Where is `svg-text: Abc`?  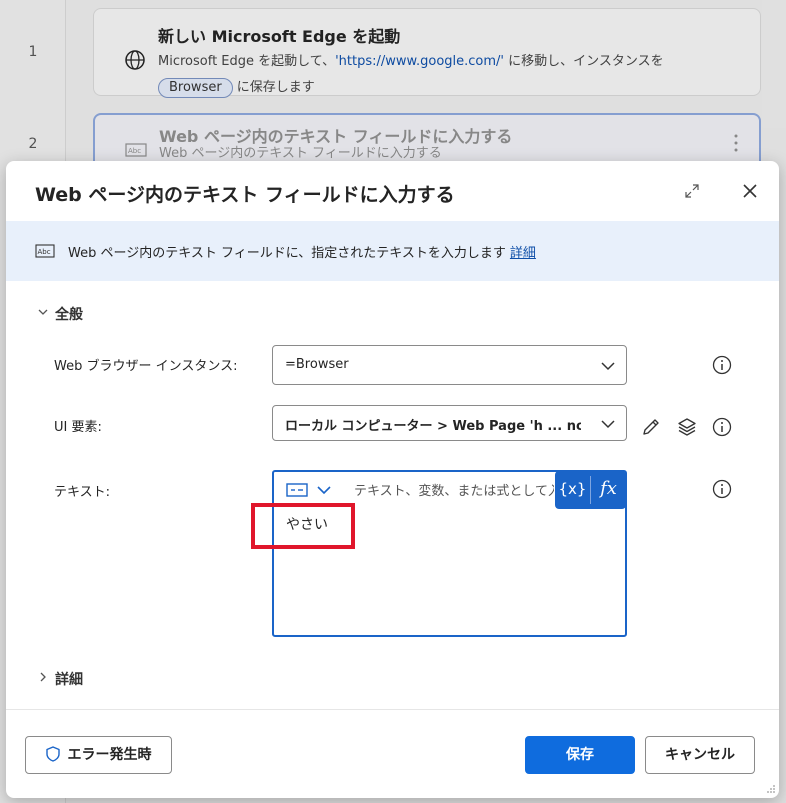
svg-text: Abc is located at coordinates (44, 252).